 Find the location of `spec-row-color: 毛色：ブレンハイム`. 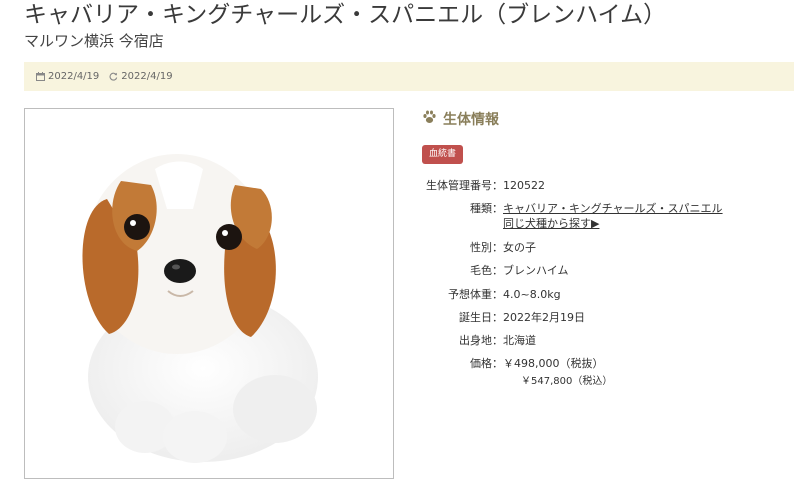

spec-row-color: 毛色：ブレンハイム is located at coordinates (600, 270).